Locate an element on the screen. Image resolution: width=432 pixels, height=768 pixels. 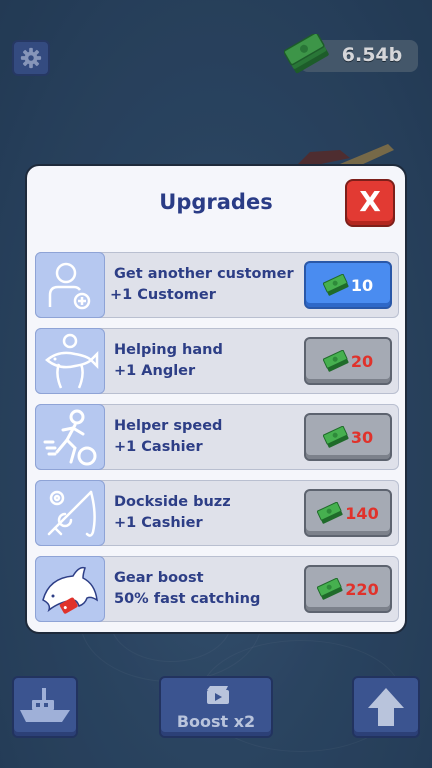
price-label: 20 is located at coordinates (362, 361).